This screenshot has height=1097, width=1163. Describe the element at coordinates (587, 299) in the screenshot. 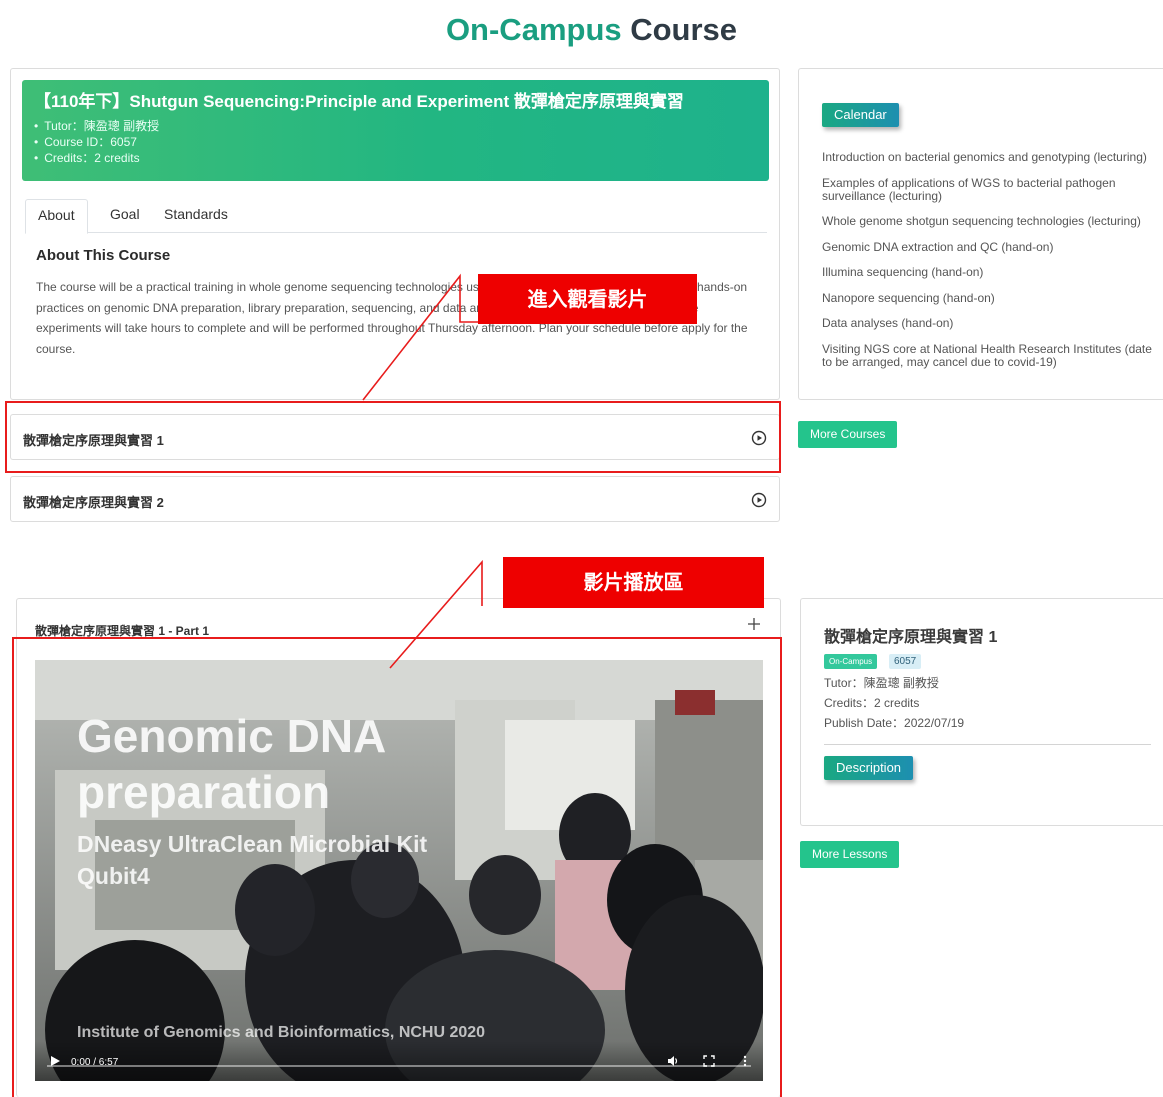

I see `annotation-label-enter-video: 進入觀看影片` at that location.